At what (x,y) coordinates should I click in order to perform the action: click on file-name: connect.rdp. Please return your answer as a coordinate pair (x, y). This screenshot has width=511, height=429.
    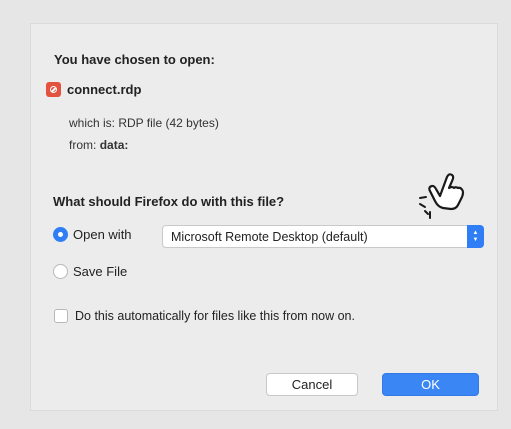
    Looking at the image, I should click on (104, 89).